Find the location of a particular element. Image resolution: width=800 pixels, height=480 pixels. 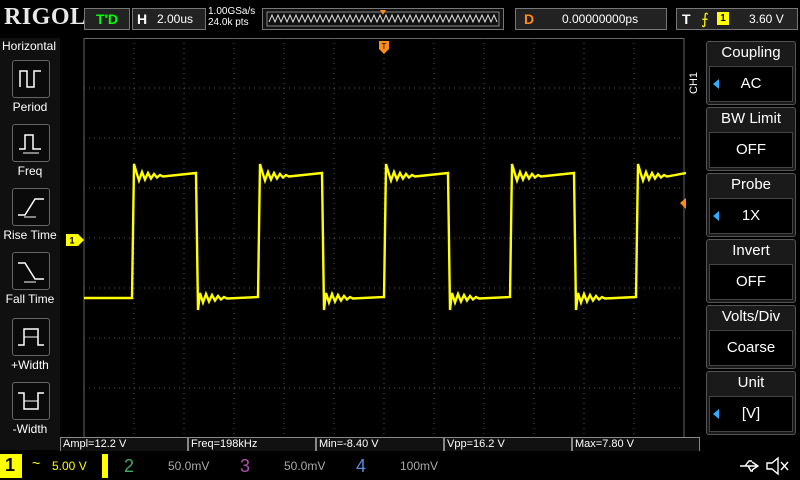

bw-limit-header: BW Limit is located at coordinates (751, 118).